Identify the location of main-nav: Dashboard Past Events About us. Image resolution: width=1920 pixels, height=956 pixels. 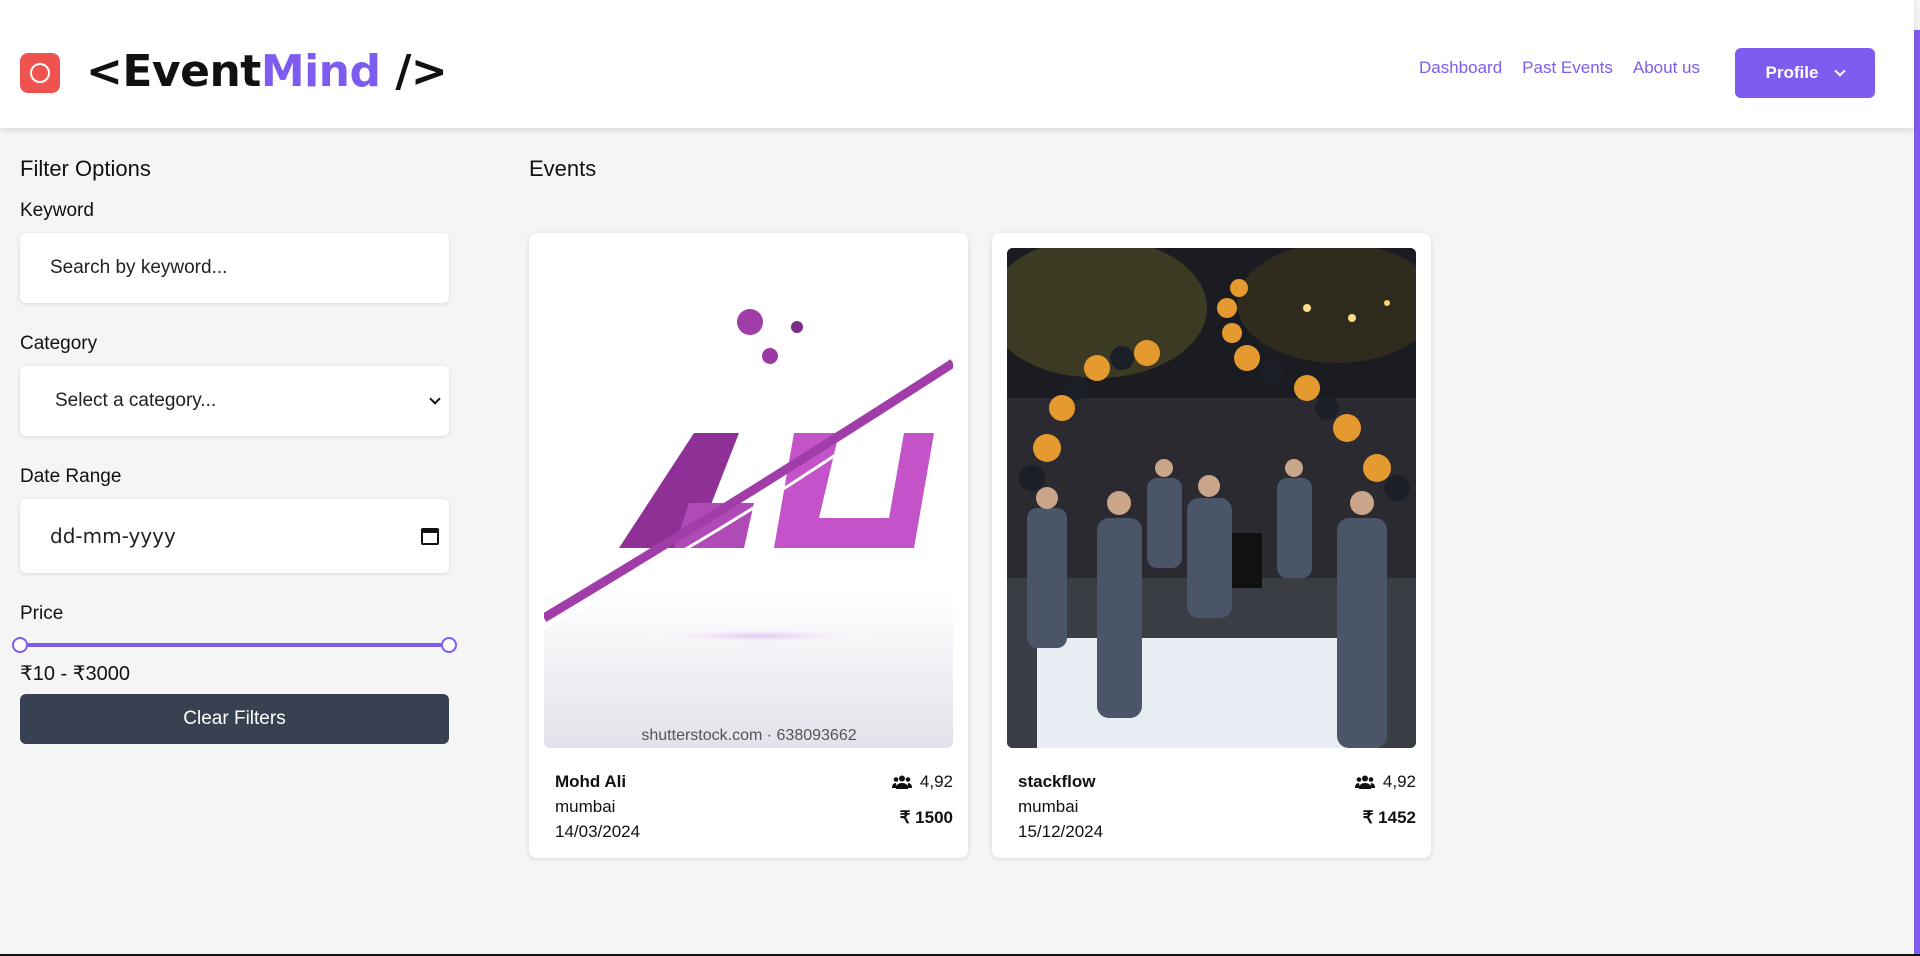
(1559, 68).